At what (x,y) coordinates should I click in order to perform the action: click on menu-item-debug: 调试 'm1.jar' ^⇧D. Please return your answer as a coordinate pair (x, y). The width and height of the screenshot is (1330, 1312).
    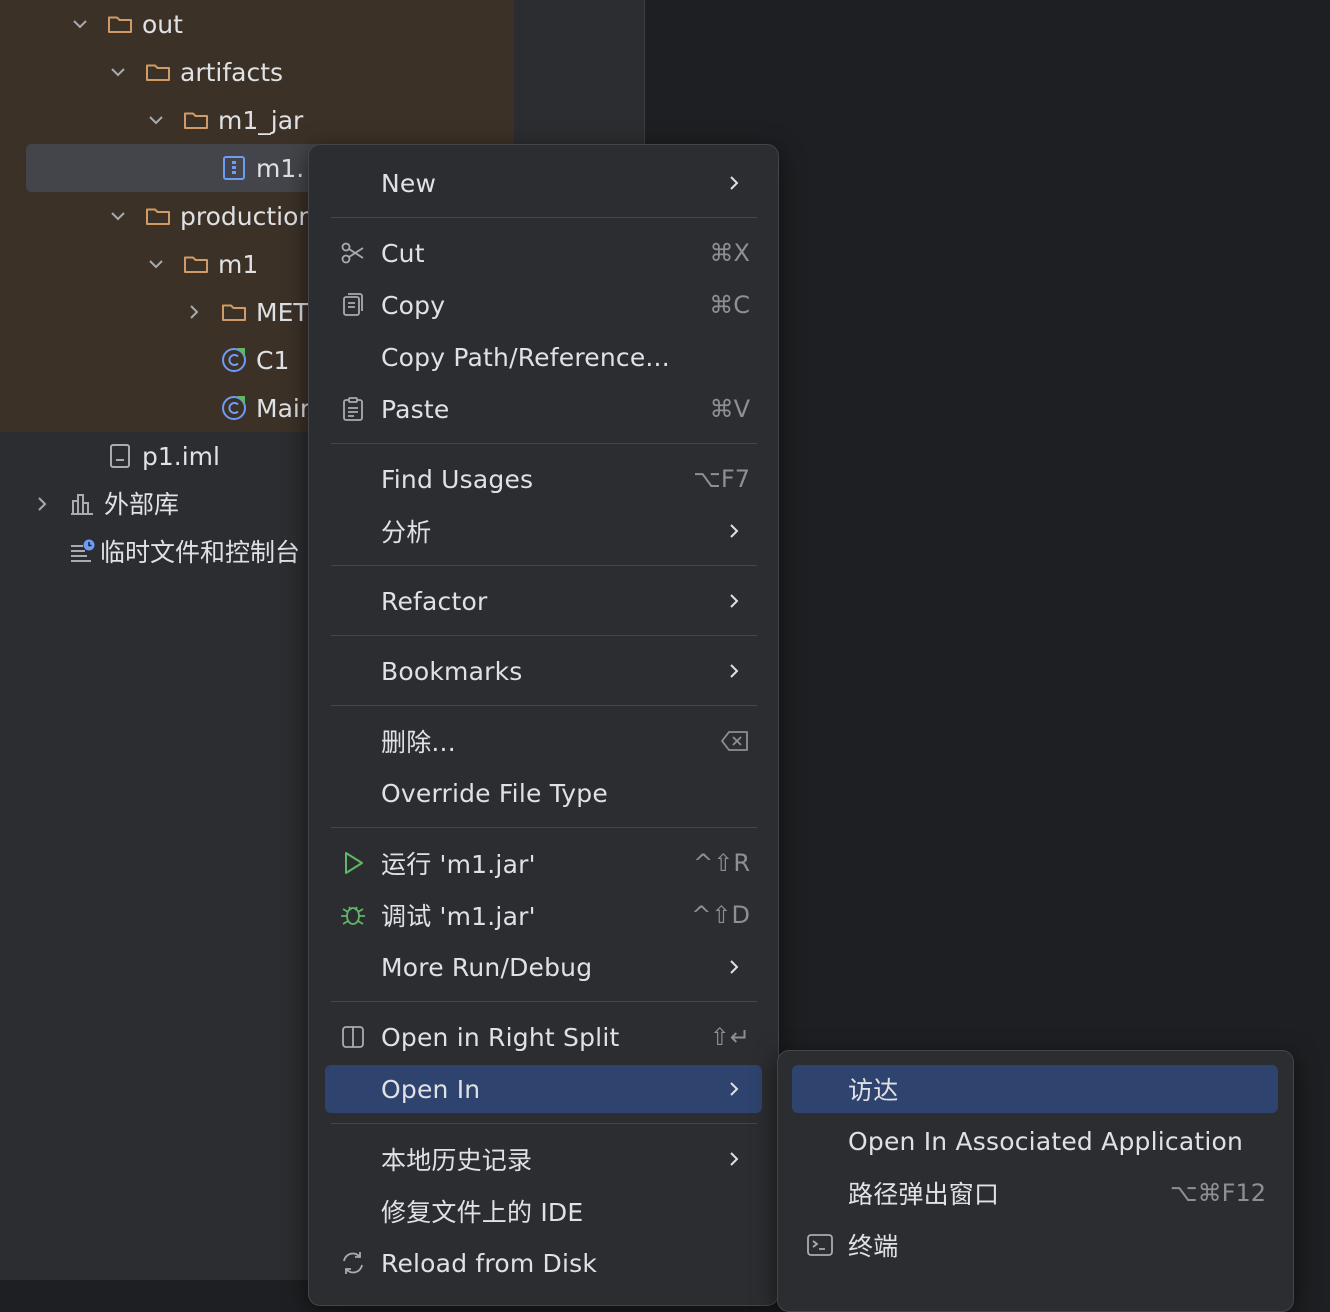
    Looking at the image, I should click on (543, 915).